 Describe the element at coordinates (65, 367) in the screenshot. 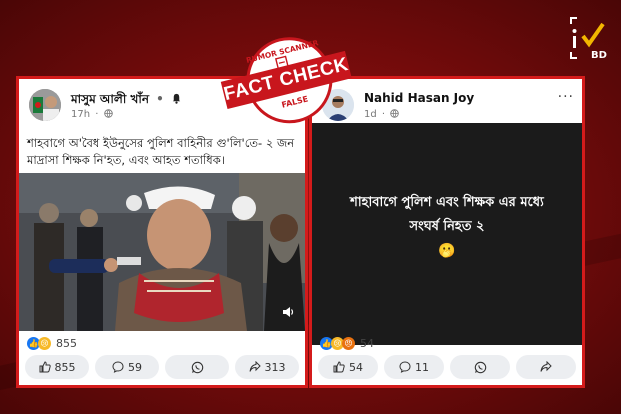

I see `like-count: 855` at that location.